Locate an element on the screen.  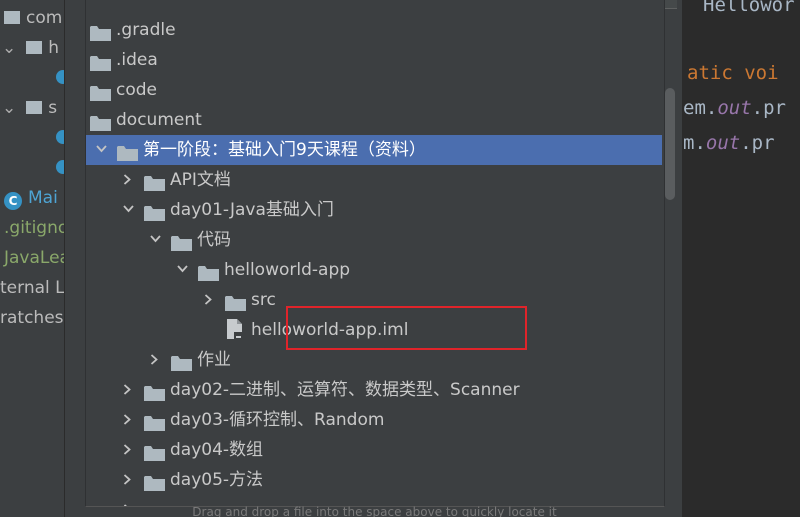
code-line: atic voi is located at coordinates (733, 73).